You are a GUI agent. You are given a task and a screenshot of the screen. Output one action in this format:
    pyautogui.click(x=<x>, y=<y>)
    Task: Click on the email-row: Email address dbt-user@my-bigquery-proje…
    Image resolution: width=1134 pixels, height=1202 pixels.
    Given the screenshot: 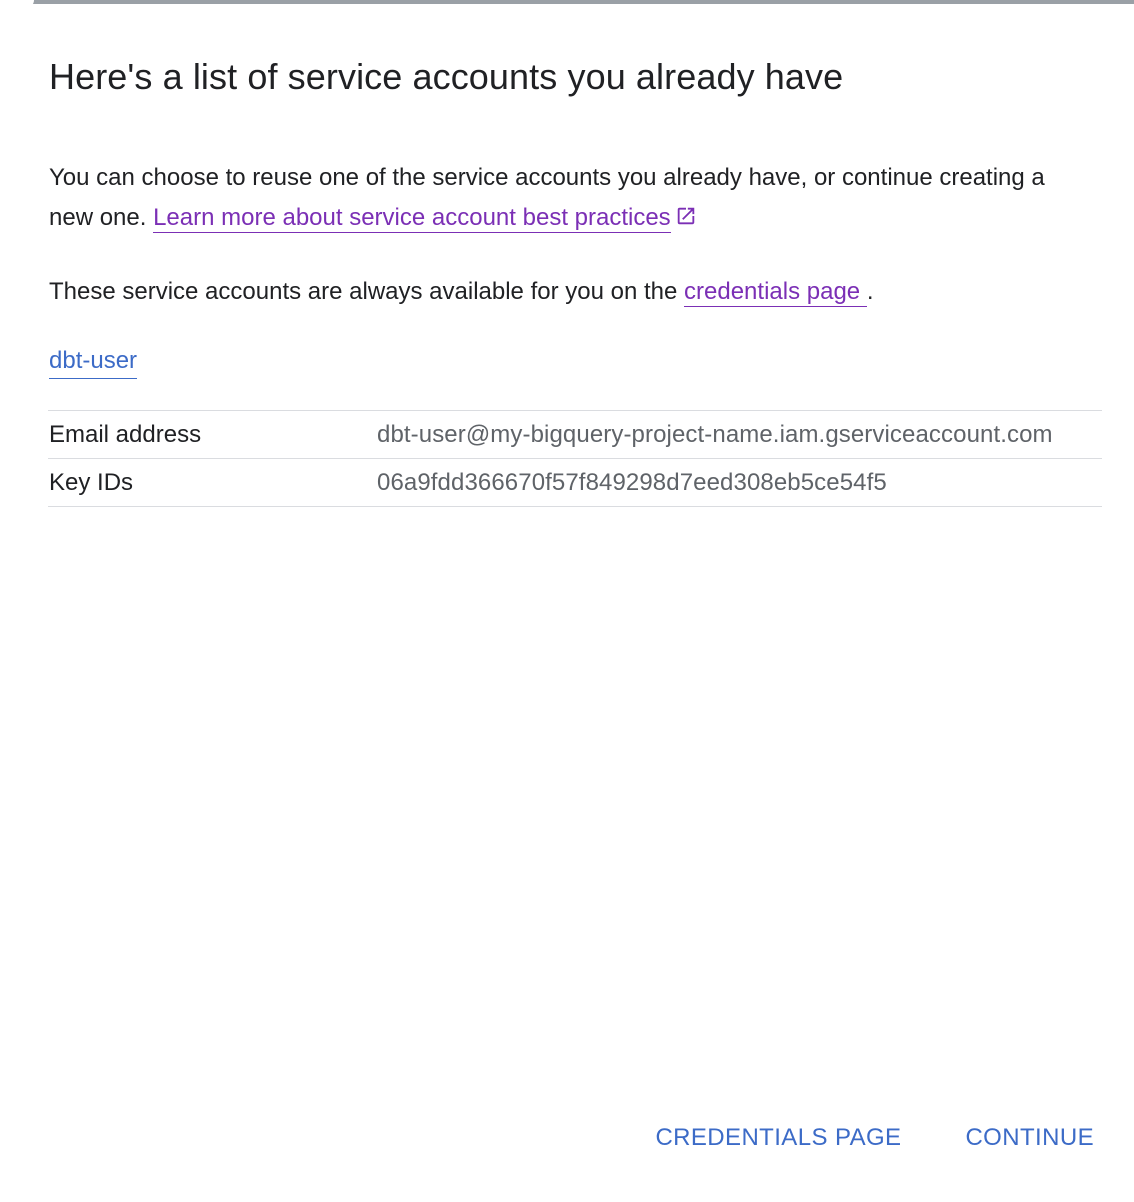 What is the action you would take?
    pyautogui.click(x=575, y=435)
    